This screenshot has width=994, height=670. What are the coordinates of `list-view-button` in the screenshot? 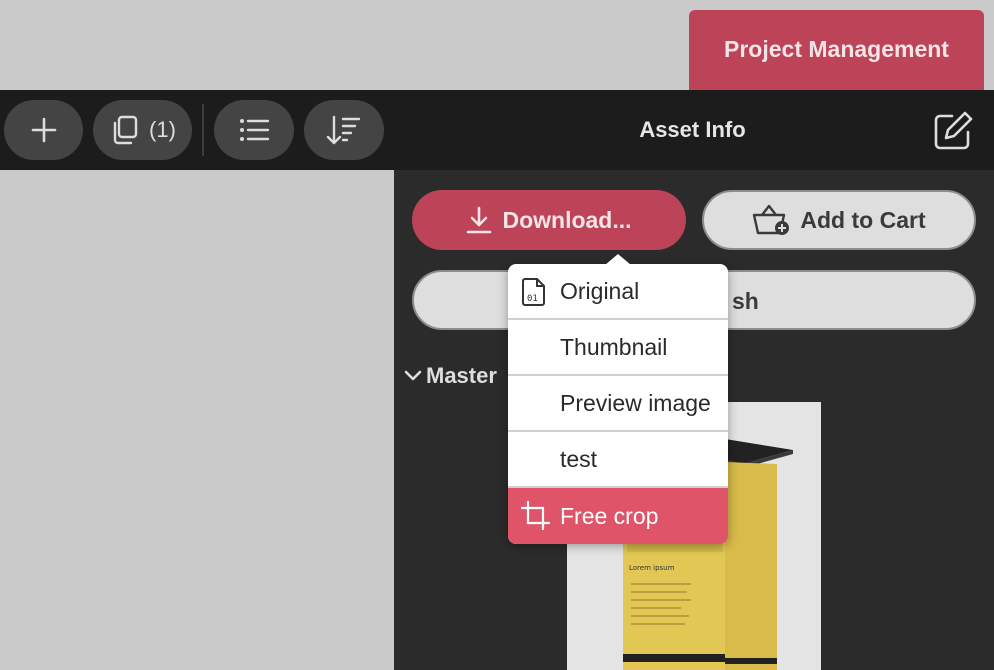 It's located at (254, 130).